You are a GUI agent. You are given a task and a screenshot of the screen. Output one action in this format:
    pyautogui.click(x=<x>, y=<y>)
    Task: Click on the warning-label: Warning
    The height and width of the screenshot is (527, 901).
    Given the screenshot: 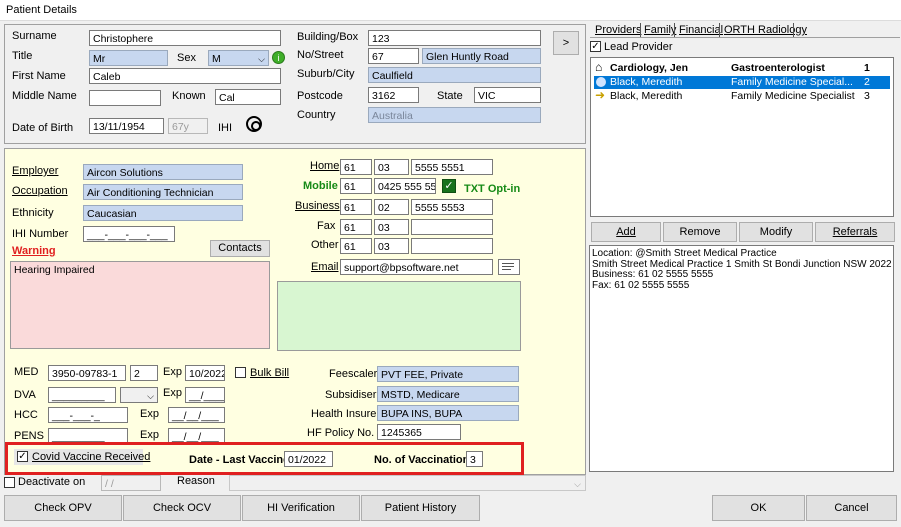 What is the action you would take?
    pyautogui.click(x=34, y=251)
    